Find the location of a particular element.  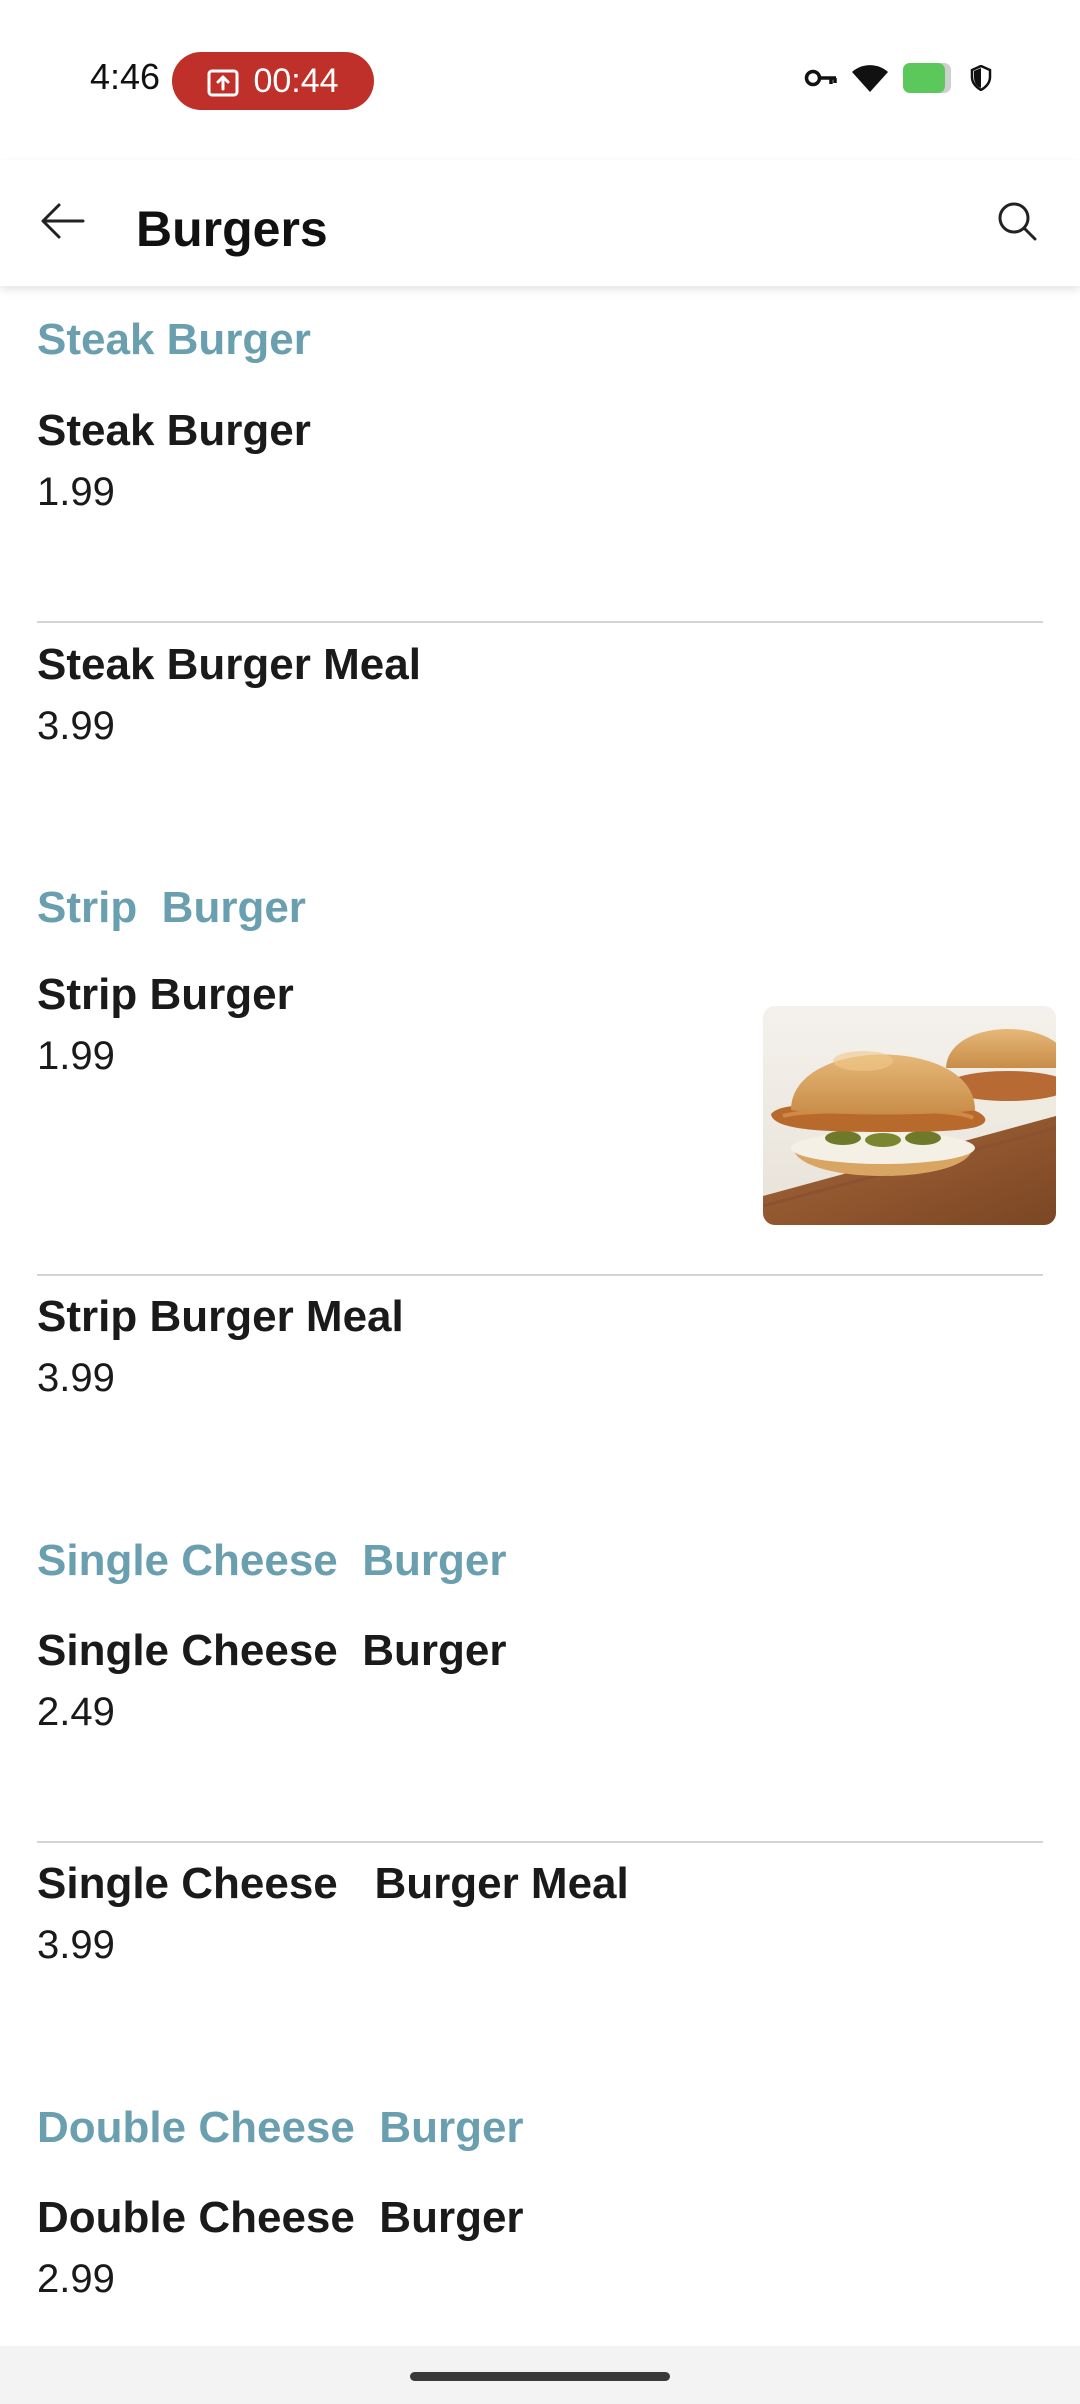

search-icon is located at coordinates (1017, 223).